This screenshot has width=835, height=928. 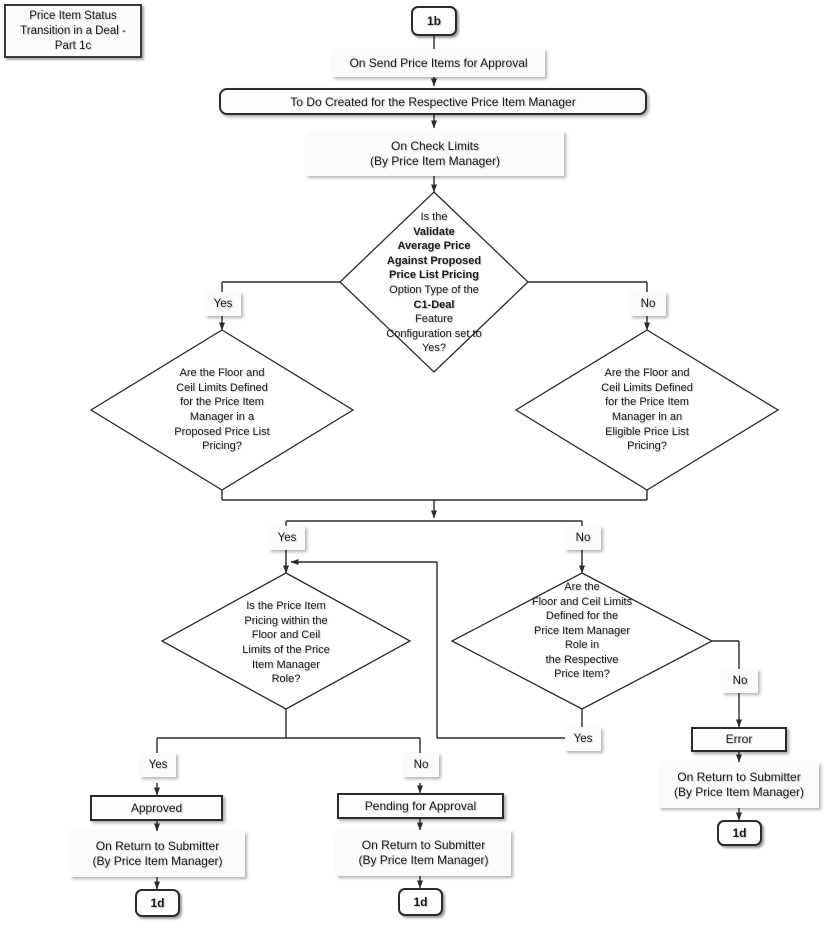 What do you see at coordinates (583, 538) in the screenshot?
I see `branch-label-merge-no: No` at bounding box center [583, 538].